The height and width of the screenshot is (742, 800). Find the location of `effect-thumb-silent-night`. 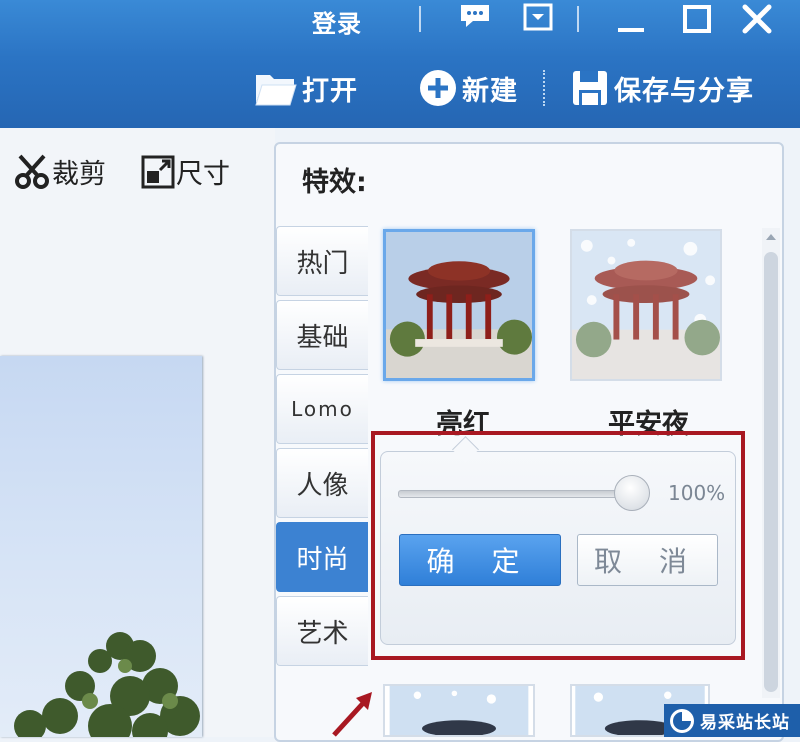

effect-thumb-silent-night is located at coordinates (646, 305).